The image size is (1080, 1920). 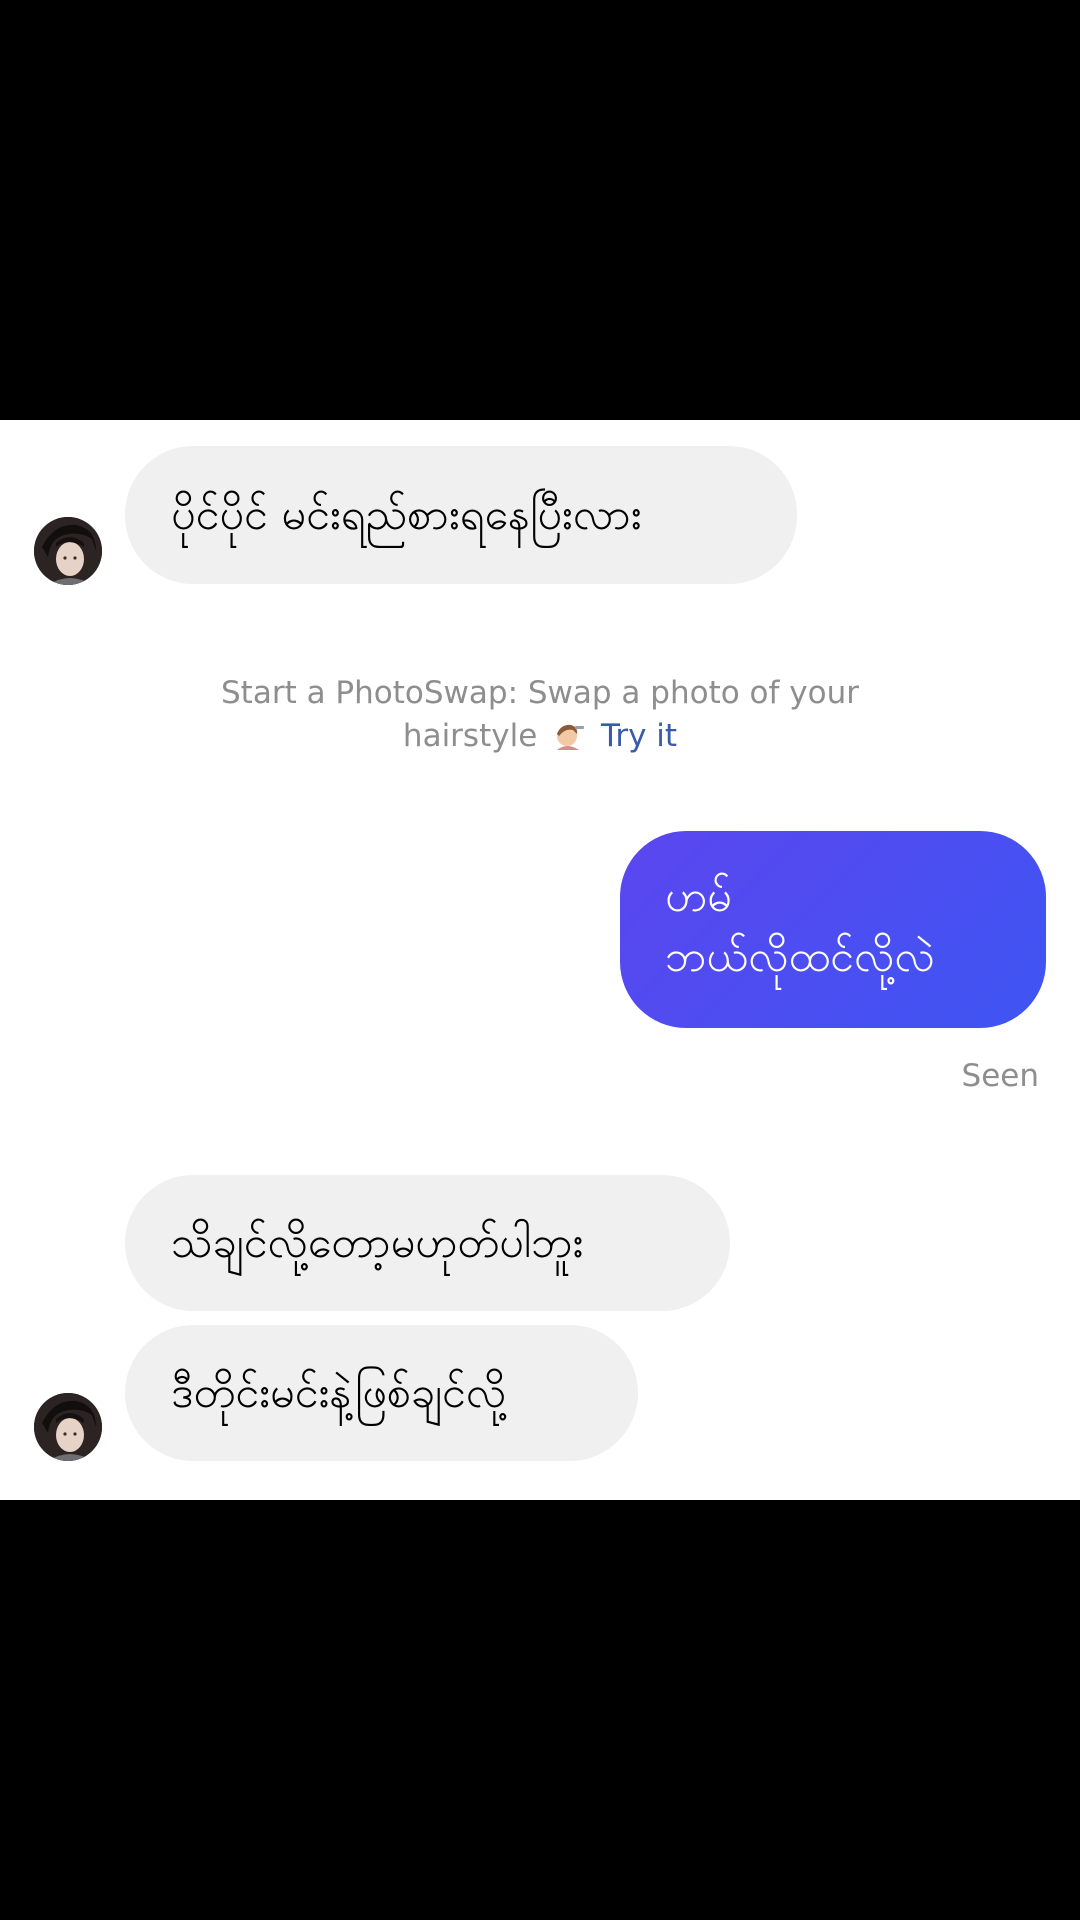 I want to click on try-it-link: Try it, so click(x=639, y=736).